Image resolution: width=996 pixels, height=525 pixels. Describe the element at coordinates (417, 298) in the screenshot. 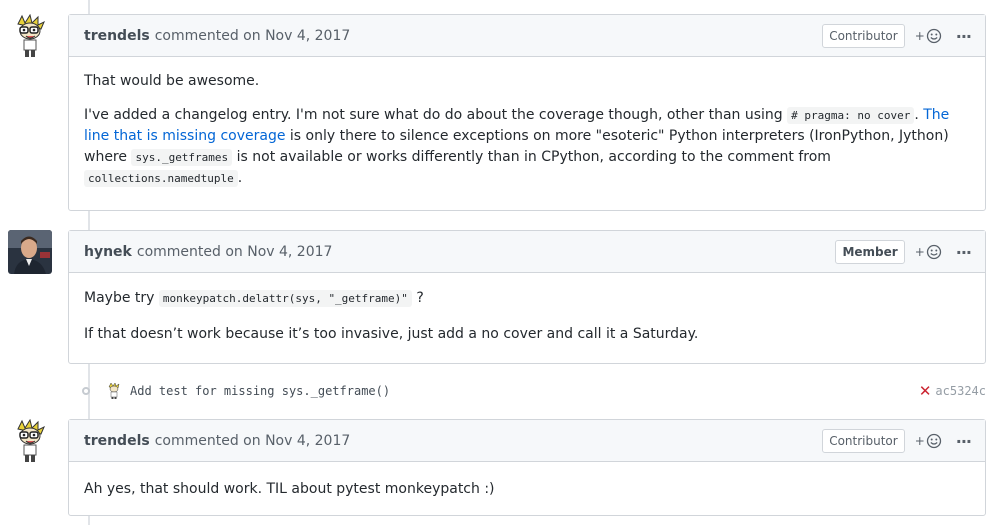

I see `text-span: ?` at that location.